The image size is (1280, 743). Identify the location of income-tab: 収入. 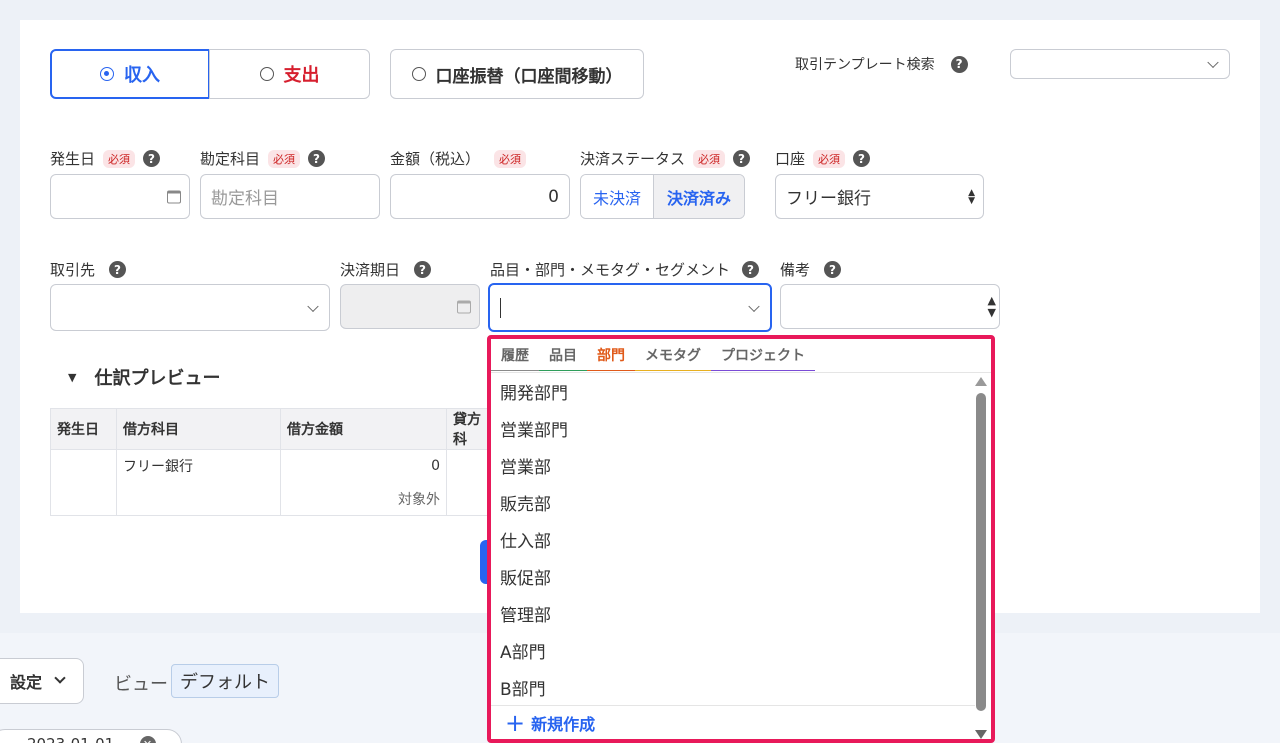
(130, 74).